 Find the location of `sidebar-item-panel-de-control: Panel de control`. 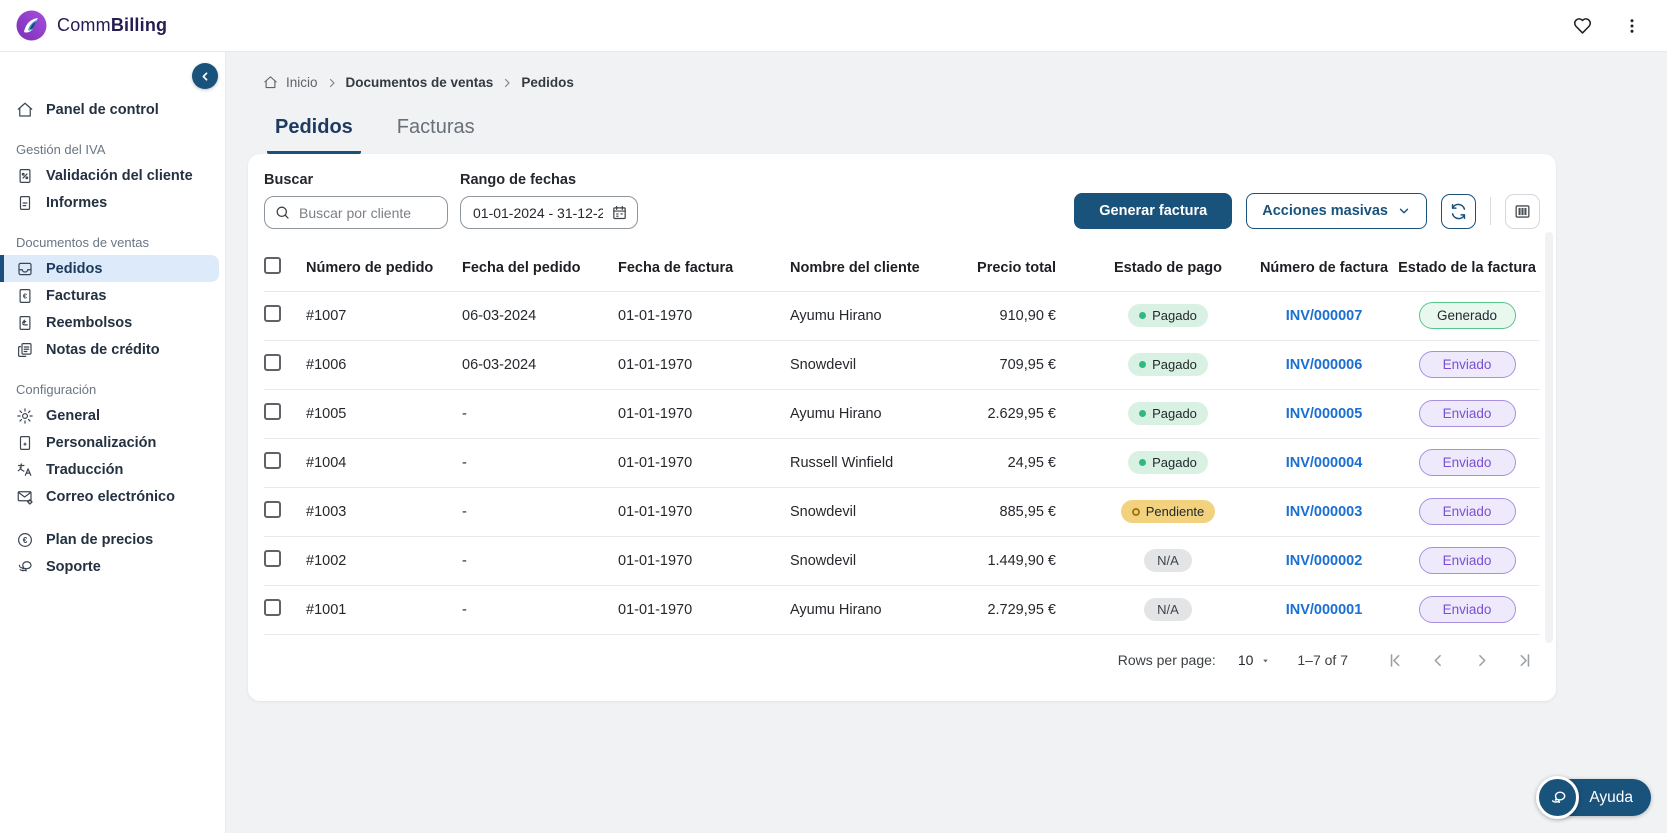

sidebar-item-panel-de-control: Panel de control is located at coordinates (109, 109).